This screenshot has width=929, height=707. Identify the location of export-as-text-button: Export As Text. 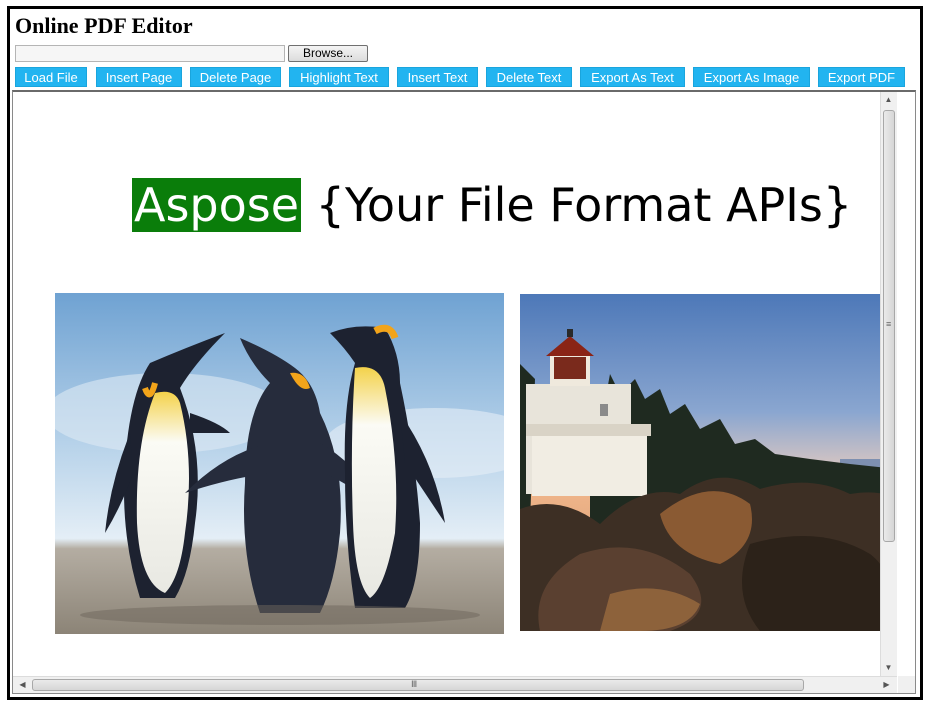
(632, 77).